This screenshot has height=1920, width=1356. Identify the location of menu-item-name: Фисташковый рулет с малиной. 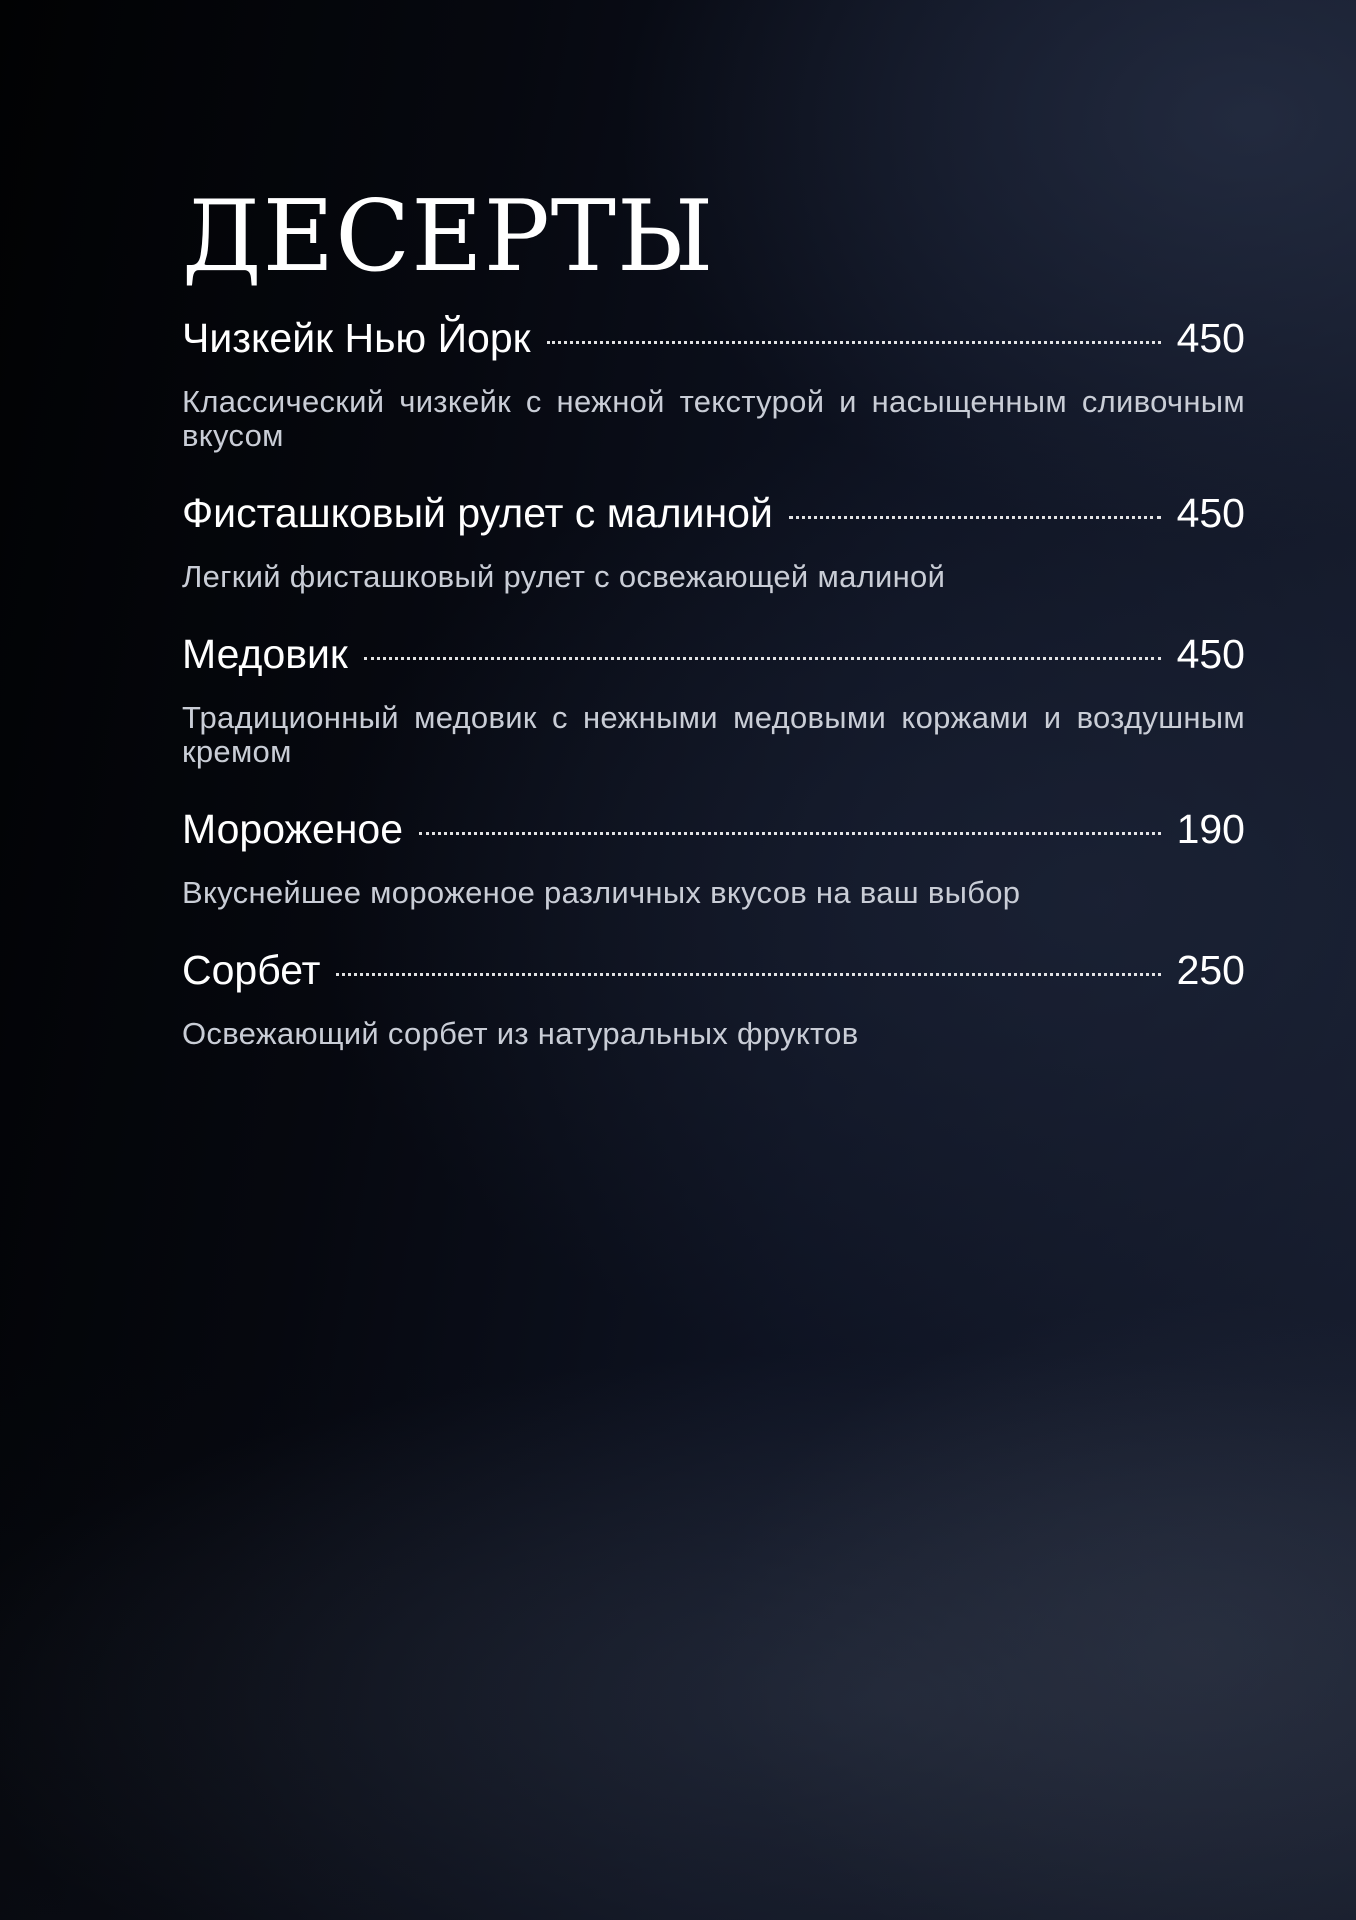
(477, 513).